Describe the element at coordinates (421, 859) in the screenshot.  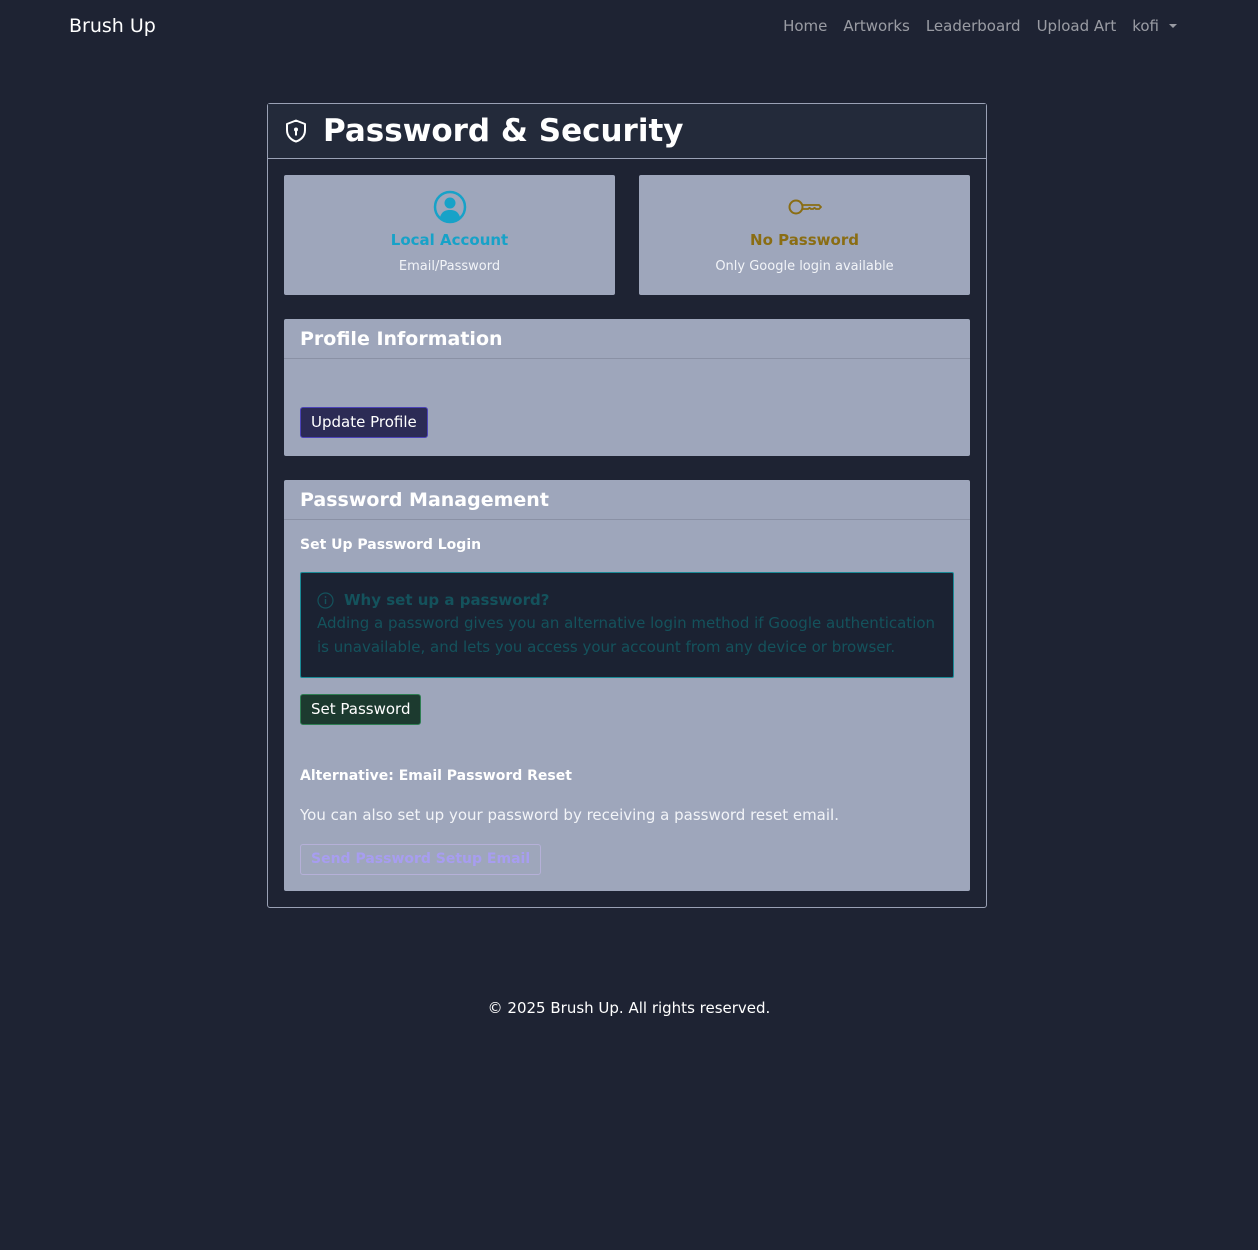
I see `send-password-setup-email-button: Send Password Setup Email` at that location.